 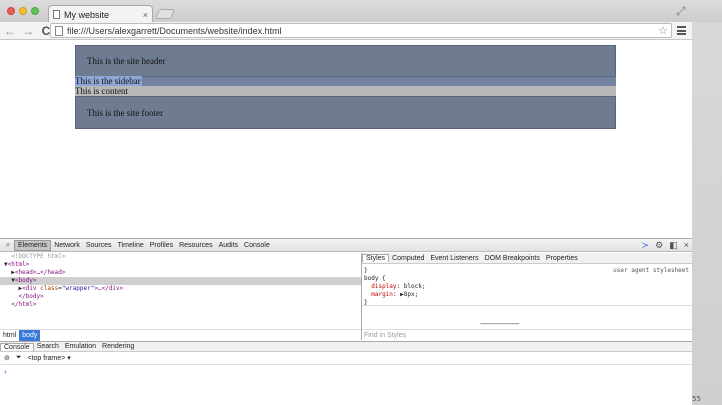 What do you see at coordinates (707, 202) in the screenshot?
I see `desktop-background` at bounding box center [707, 202].